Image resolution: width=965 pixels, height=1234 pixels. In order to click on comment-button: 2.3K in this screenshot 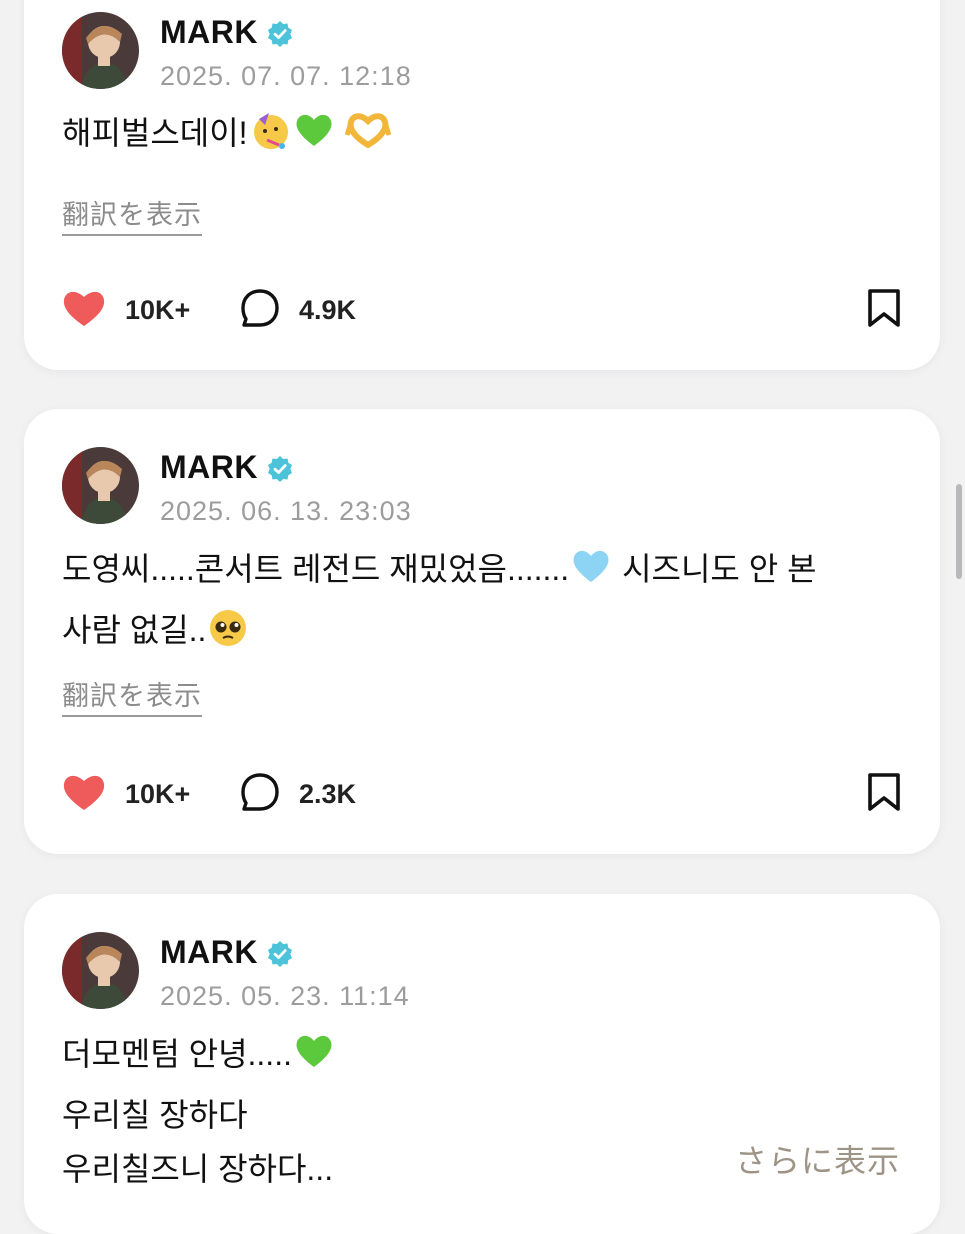, I will do `click(298, 794)`.